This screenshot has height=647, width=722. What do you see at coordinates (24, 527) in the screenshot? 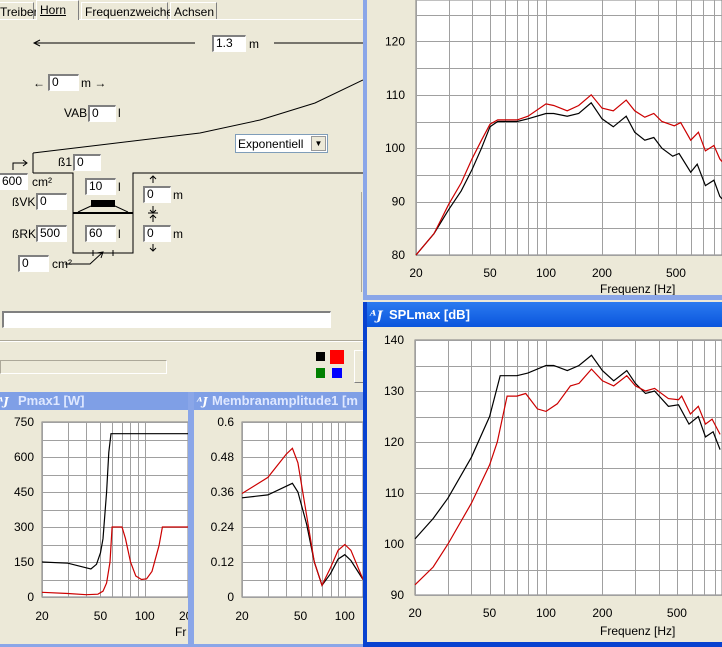
I see `y-tick-label: 300` at bounding box center [24, 527].